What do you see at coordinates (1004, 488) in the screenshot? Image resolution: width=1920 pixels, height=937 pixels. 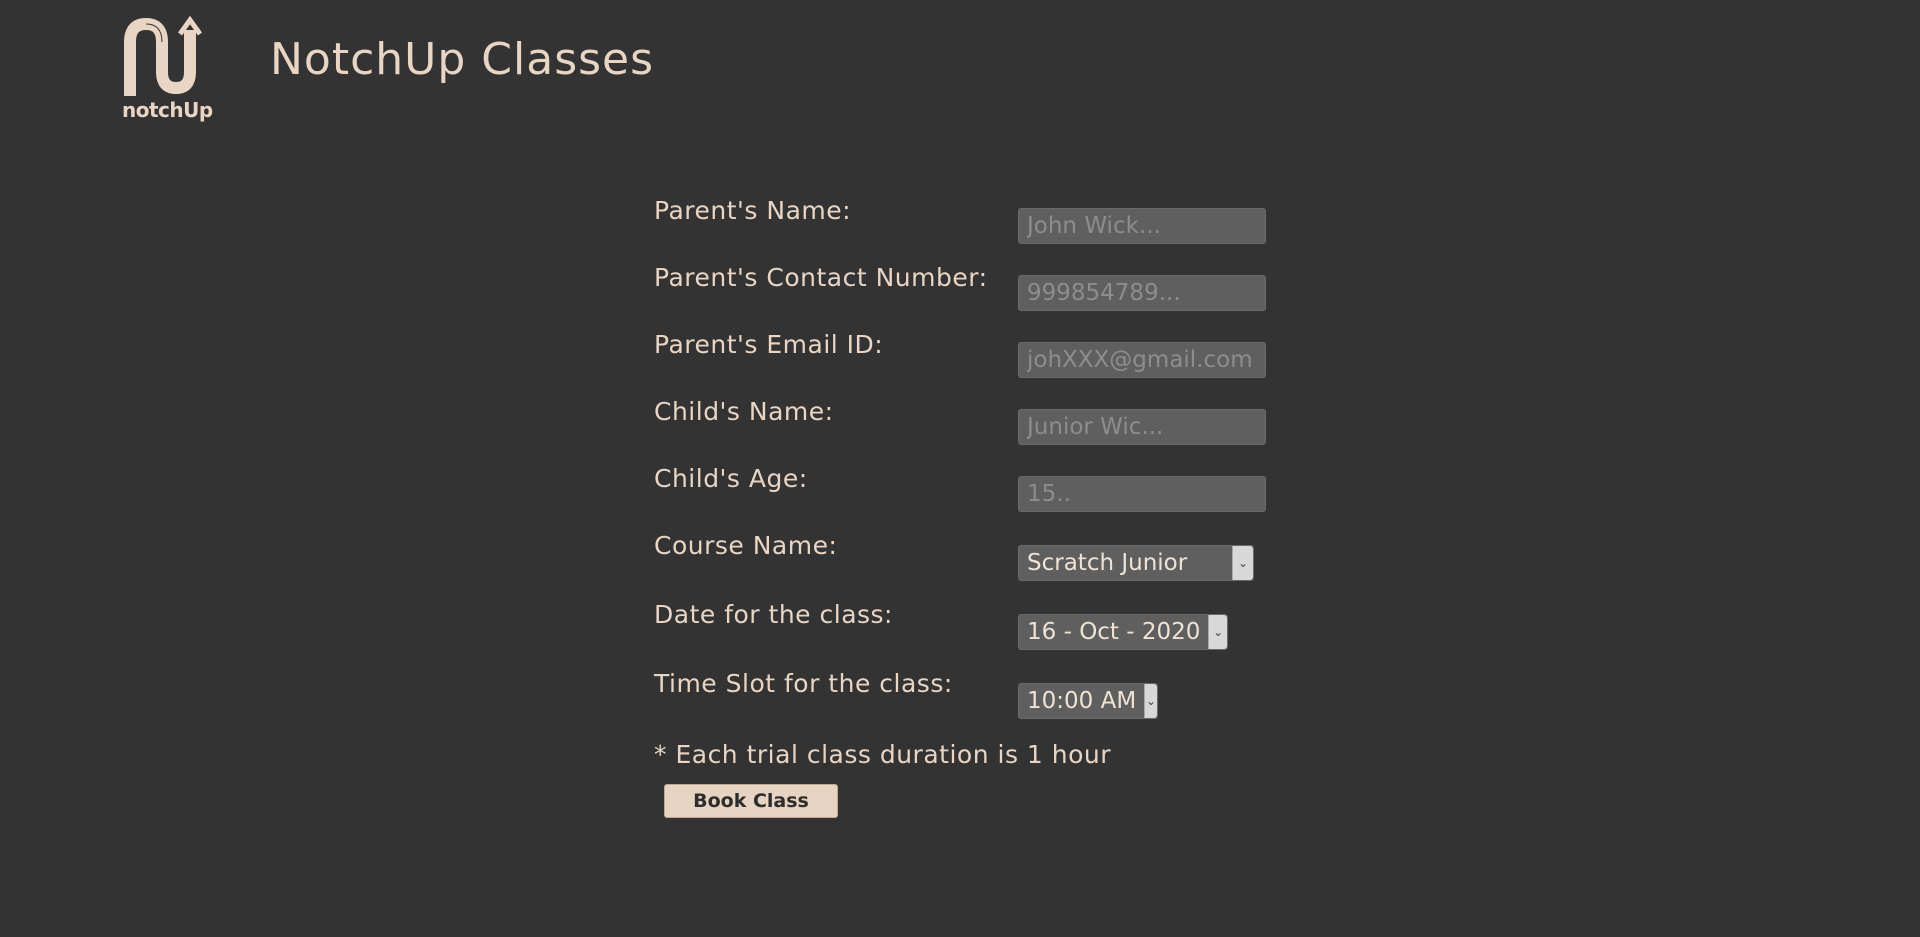 I see `child-age-row: Child's Age:` at bounding box center [1004, 488].